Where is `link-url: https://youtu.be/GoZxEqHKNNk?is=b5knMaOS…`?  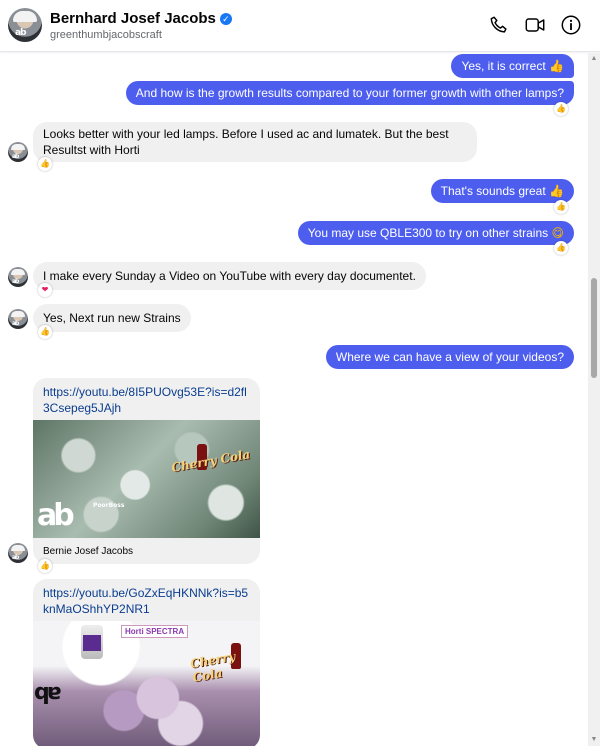
link-url: https://youtu.be/GoZxEqHKNNk?is=b5knMaOS… is located at coordinates (148, 601).